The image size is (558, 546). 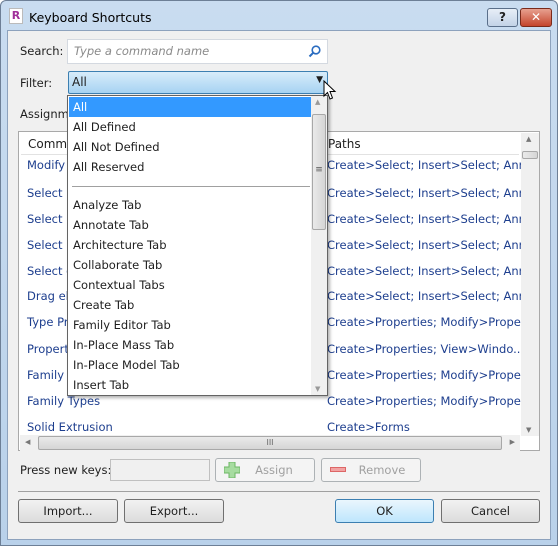 What do you see at coordinates (79, 82) in the screenshot?
I see `filter-value: All` at bounding box center [79, 82].